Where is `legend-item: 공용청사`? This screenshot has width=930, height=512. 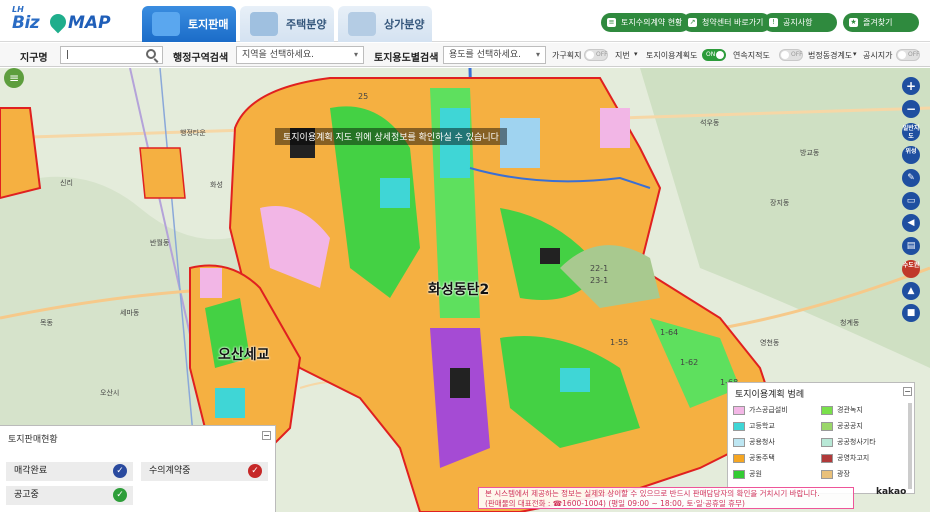 legend-item: 공용청사 is located at coordinates (775, 442).